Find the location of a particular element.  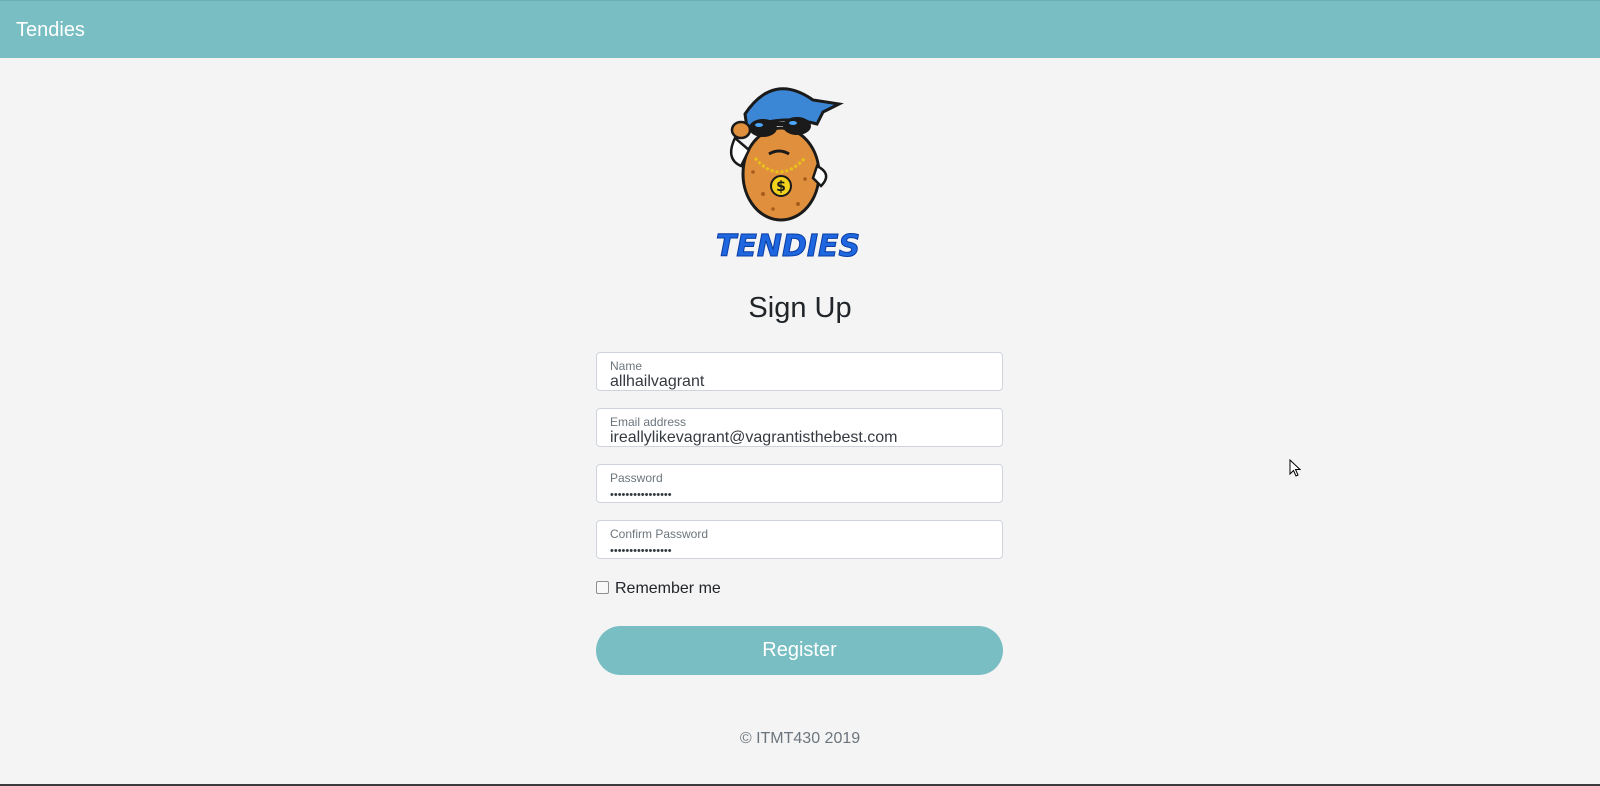

tendies-logo: $ TENDIES is located at coordinates (788, 176).